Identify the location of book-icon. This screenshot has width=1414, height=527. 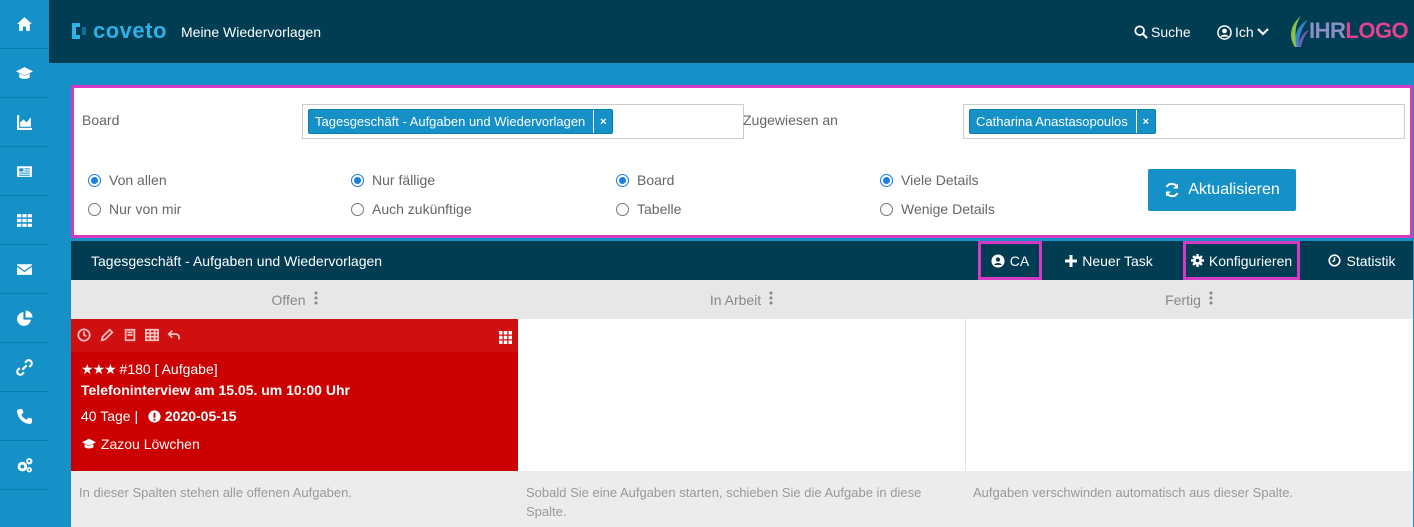
(130, 335).